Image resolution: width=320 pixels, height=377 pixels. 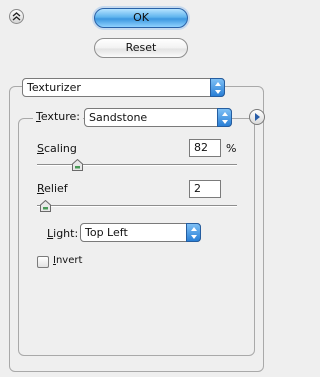 What do you see at coordinates (158, 117) in the screenshot?
I see `texture-select: Sandstone` at bounding box center [158, 117].